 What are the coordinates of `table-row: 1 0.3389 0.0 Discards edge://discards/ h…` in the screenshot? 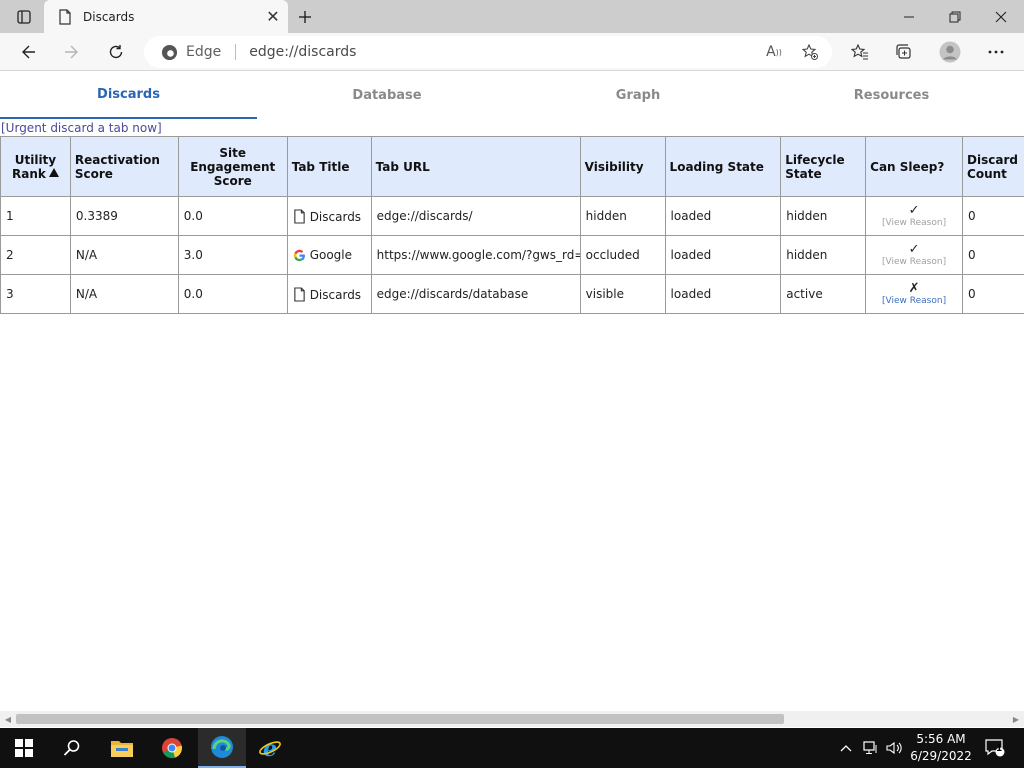 It's located at (512, 216).